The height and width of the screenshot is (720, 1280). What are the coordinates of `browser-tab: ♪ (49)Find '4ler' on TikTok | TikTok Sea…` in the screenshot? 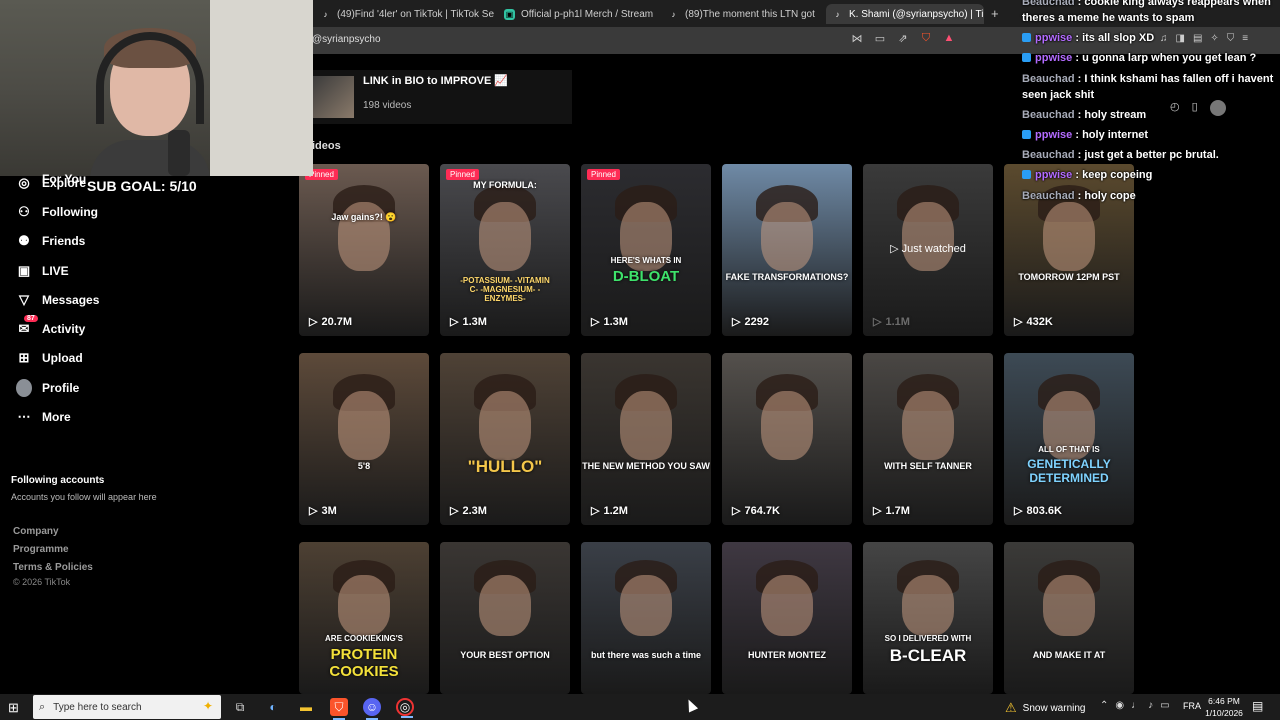 It's located at (404, 14).